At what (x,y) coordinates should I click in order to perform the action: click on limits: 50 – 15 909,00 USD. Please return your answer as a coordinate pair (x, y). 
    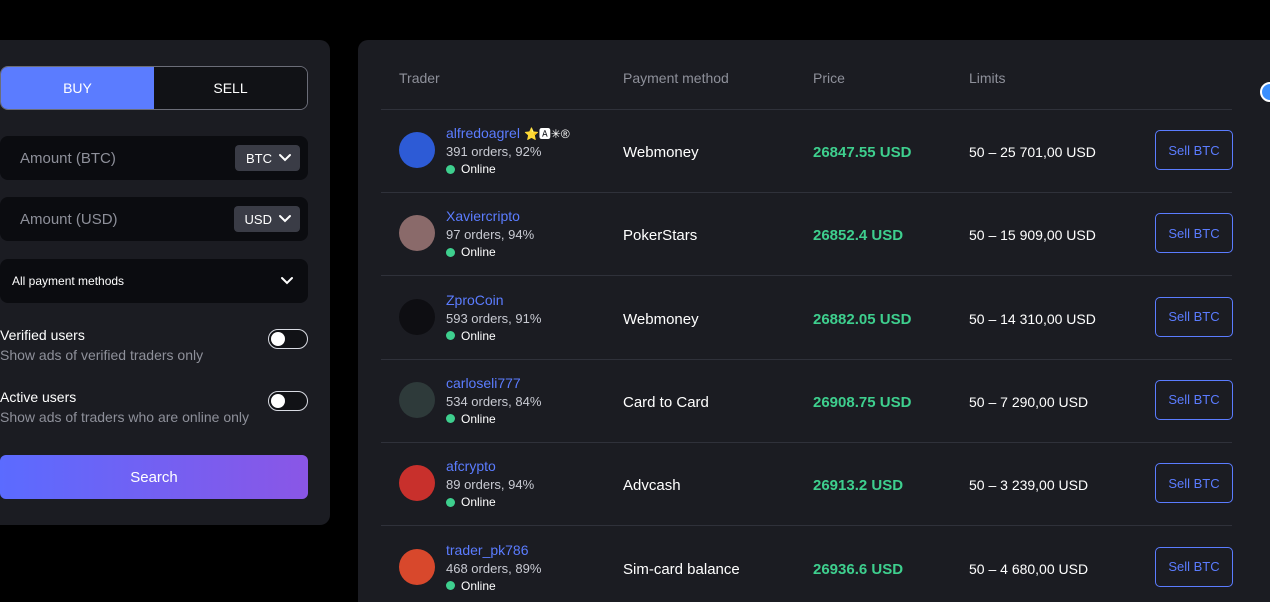
    Looking at the image, I should click on (1032, 235).